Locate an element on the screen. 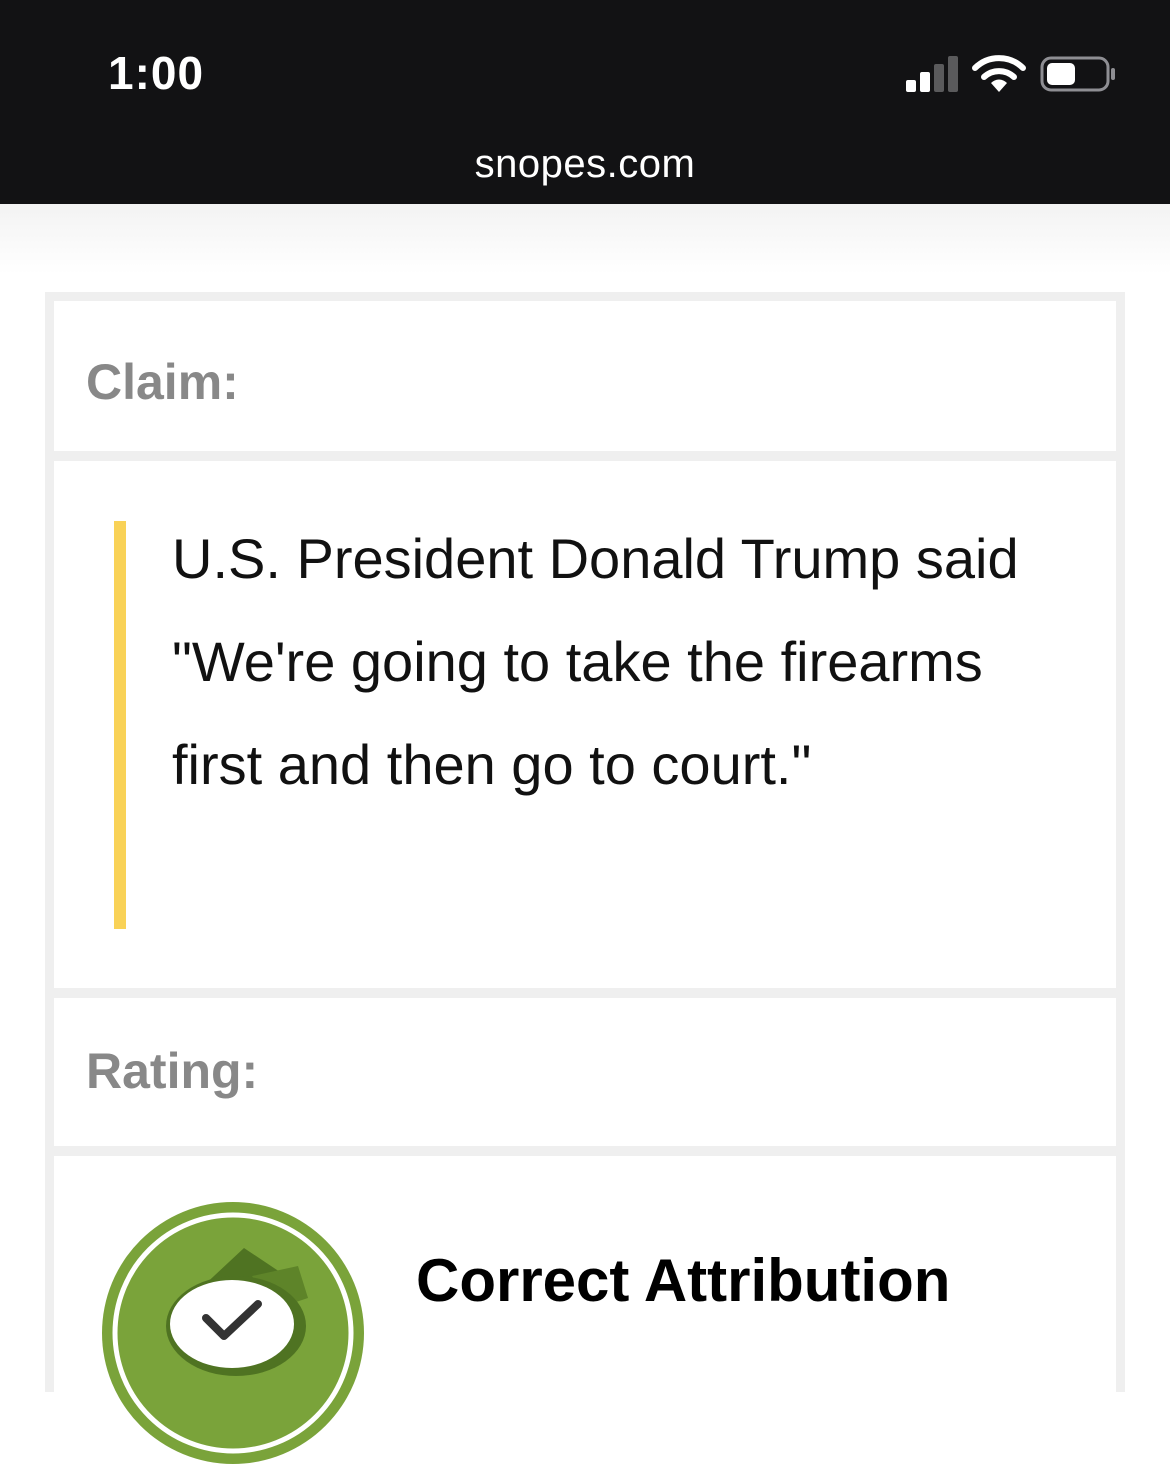  rating-value: Correct Attribution is located at coordinates (683, 1280).